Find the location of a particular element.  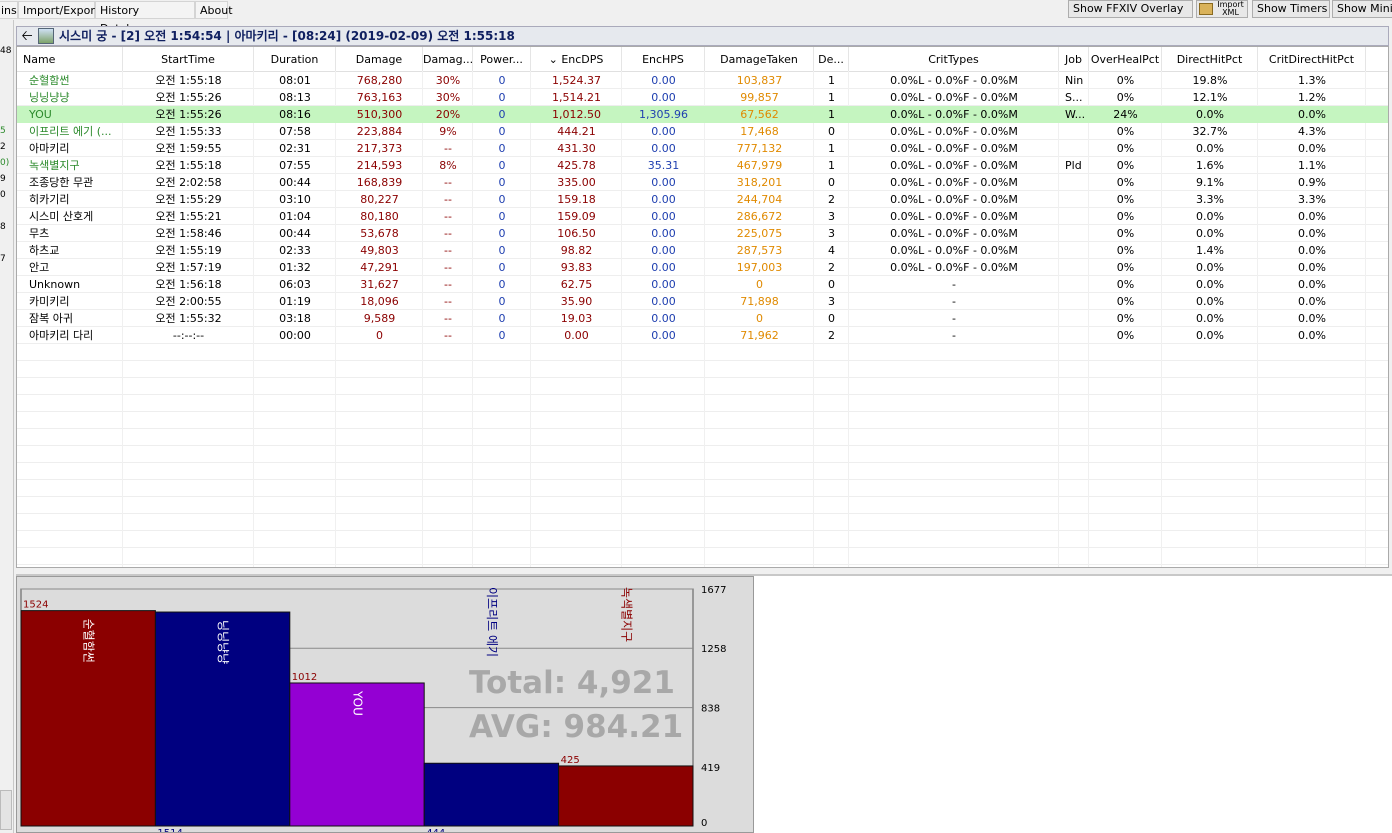

column-header: StartTime is located at coordinates (188, 59).